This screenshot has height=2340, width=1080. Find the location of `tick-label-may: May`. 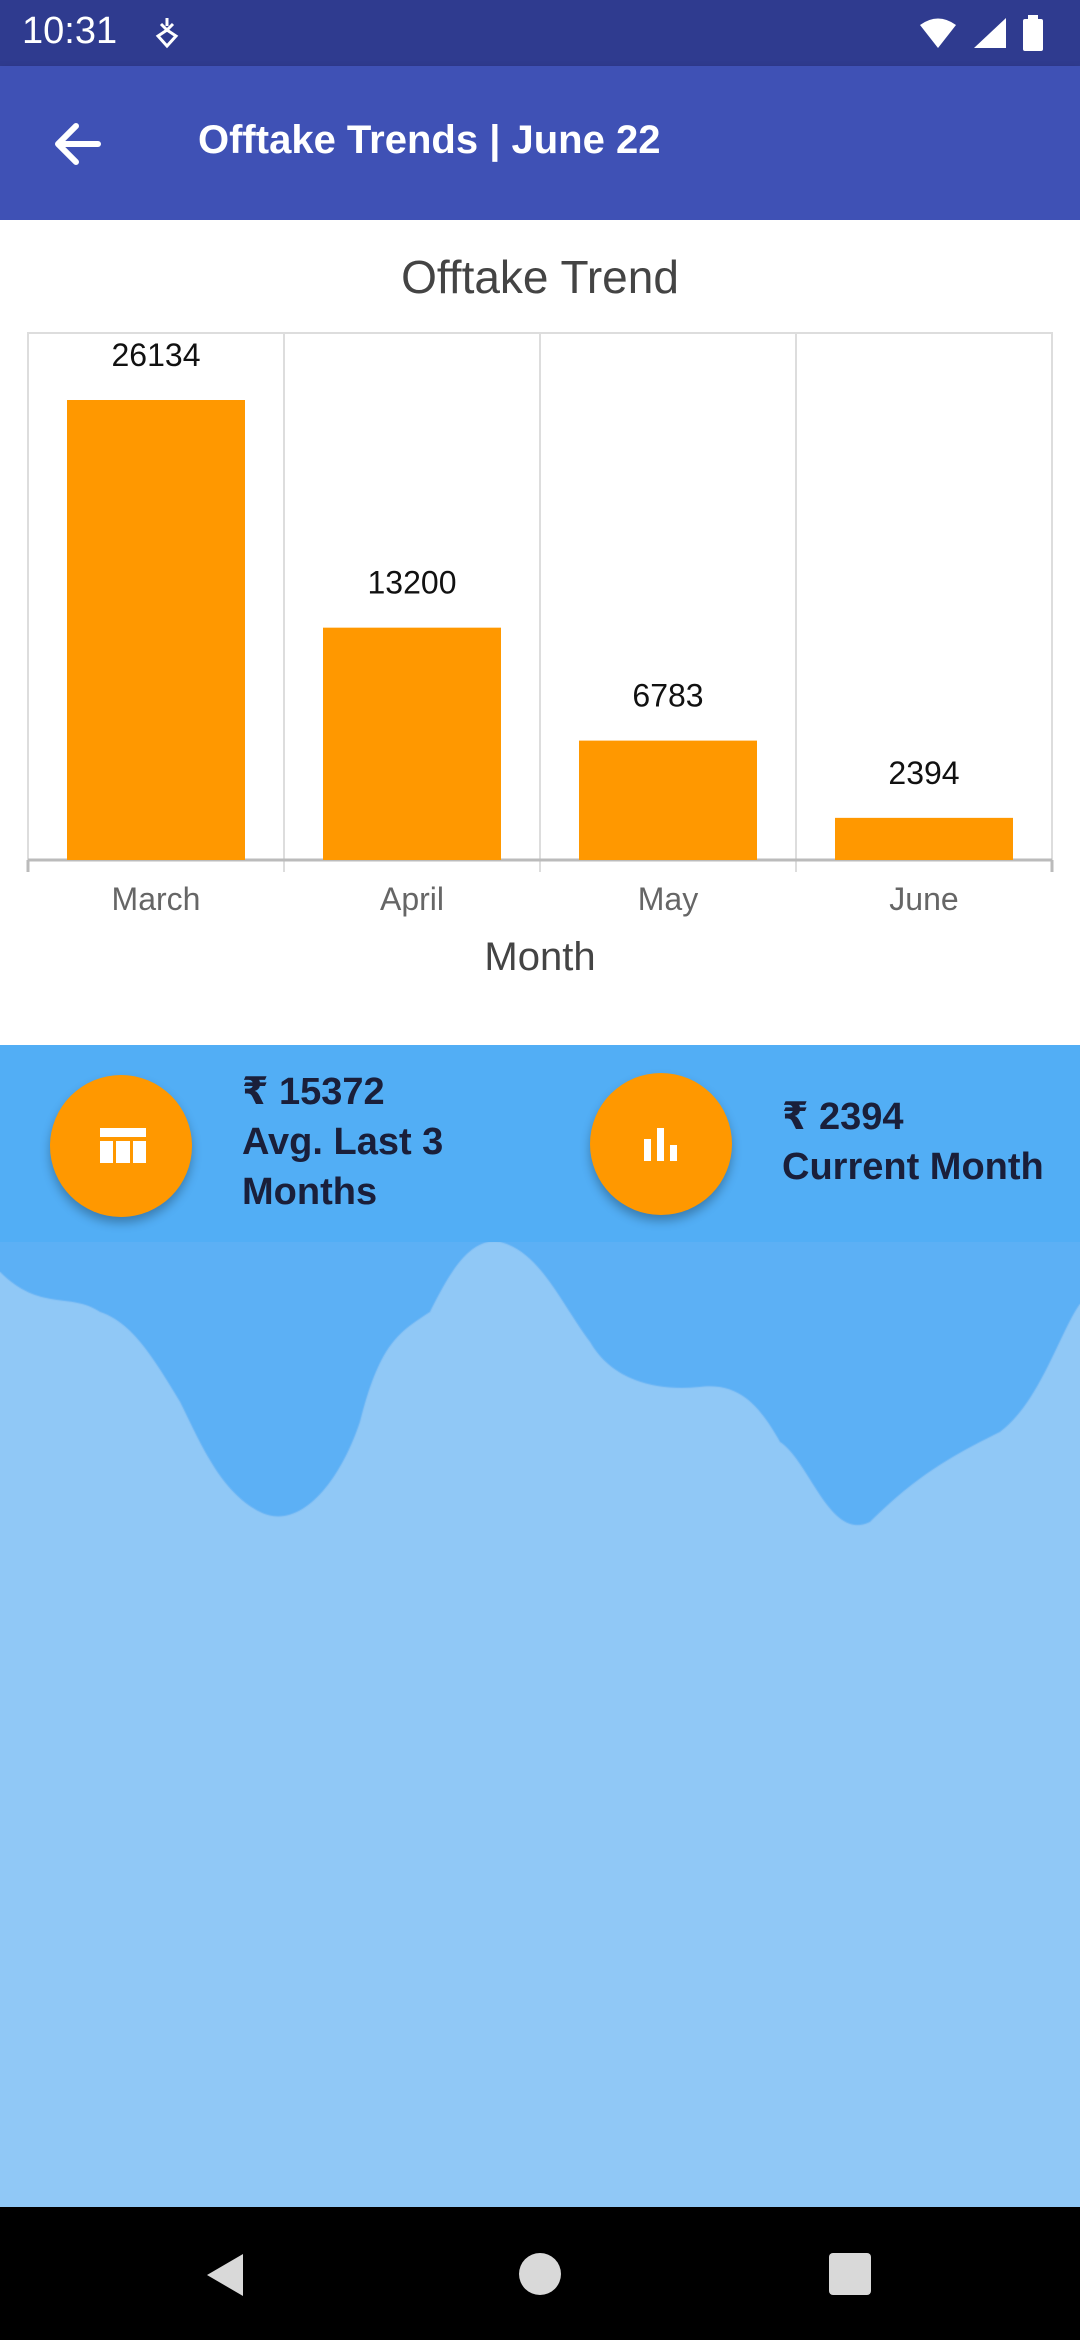

tick-label-may: May is located at coordinates (668, 899).